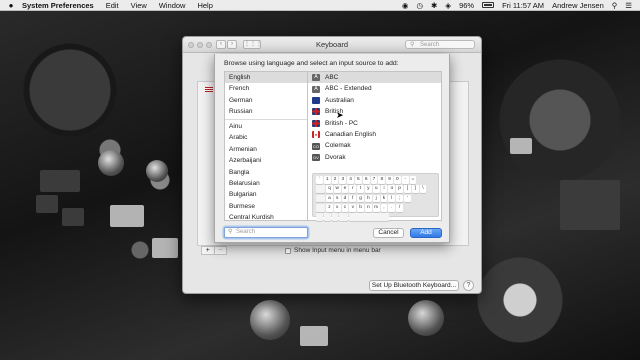 The image size is (640, 360). Describe the element at coordinates (374, 134) in the screenshot. I see `input-source-item: Canadian English` at that location.